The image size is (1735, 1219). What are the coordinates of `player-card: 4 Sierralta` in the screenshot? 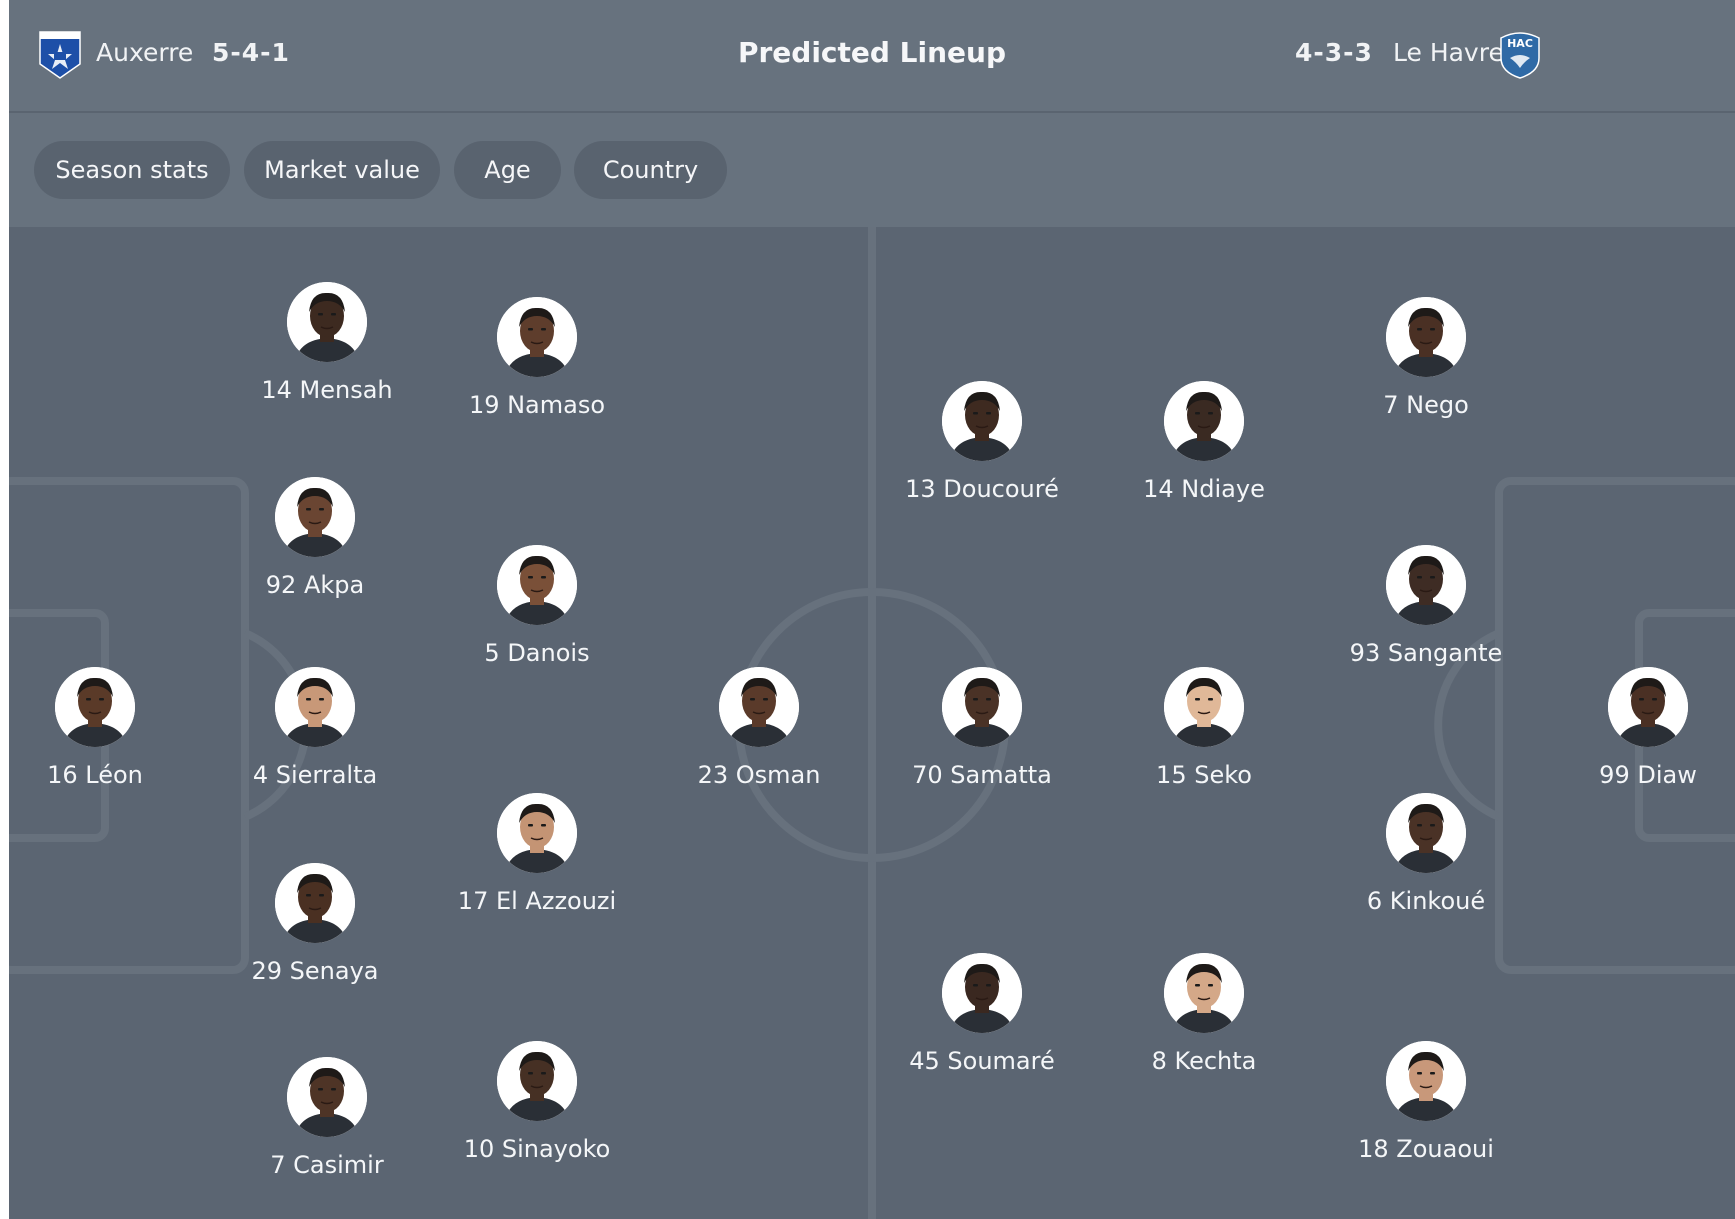 It's located at (315, 728).